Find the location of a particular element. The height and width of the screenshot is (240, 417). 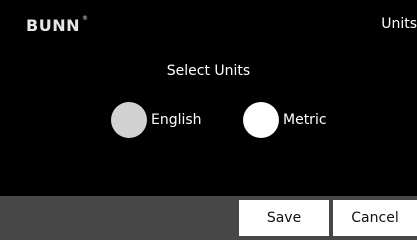

english-label: English is located at coordinates (176, 120).